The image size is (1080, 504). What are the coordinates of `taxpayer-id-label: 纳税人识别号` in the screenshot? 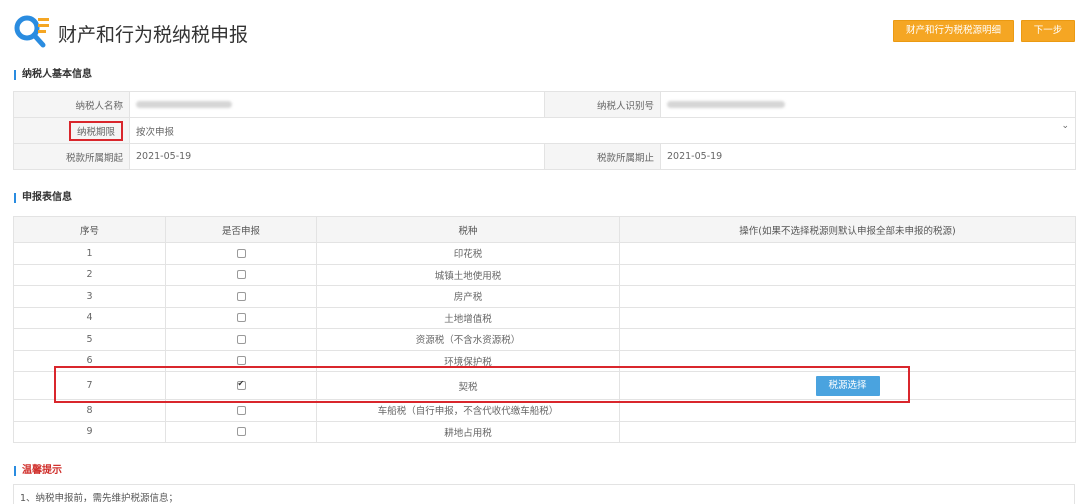 It's located at (602, 104).